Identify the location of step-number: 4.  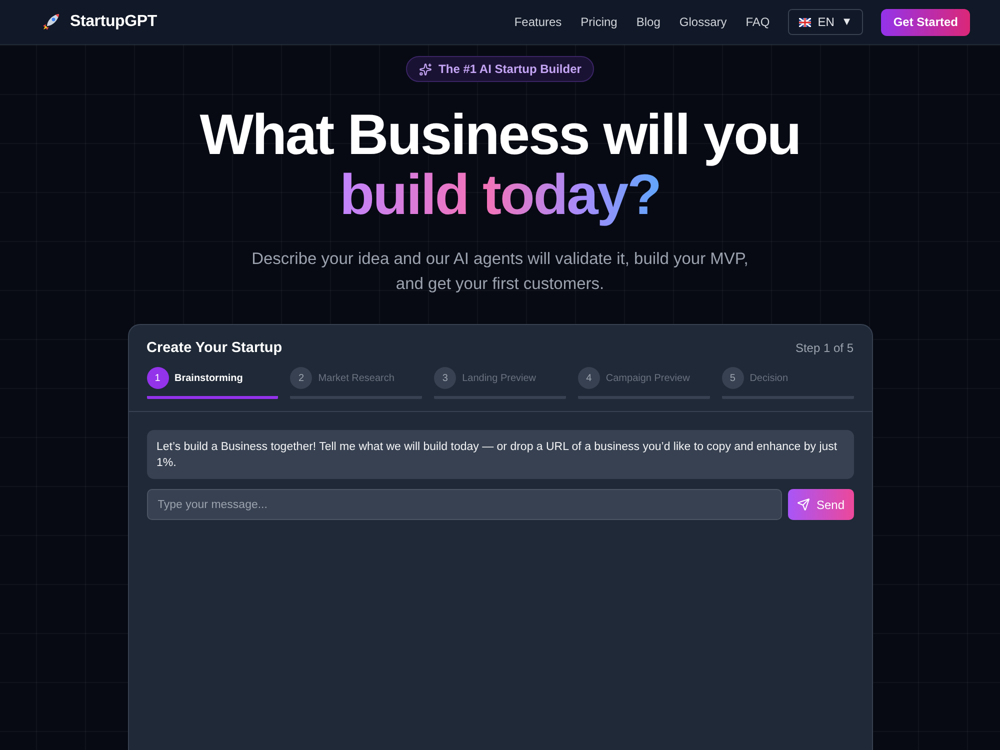
(589, 378).